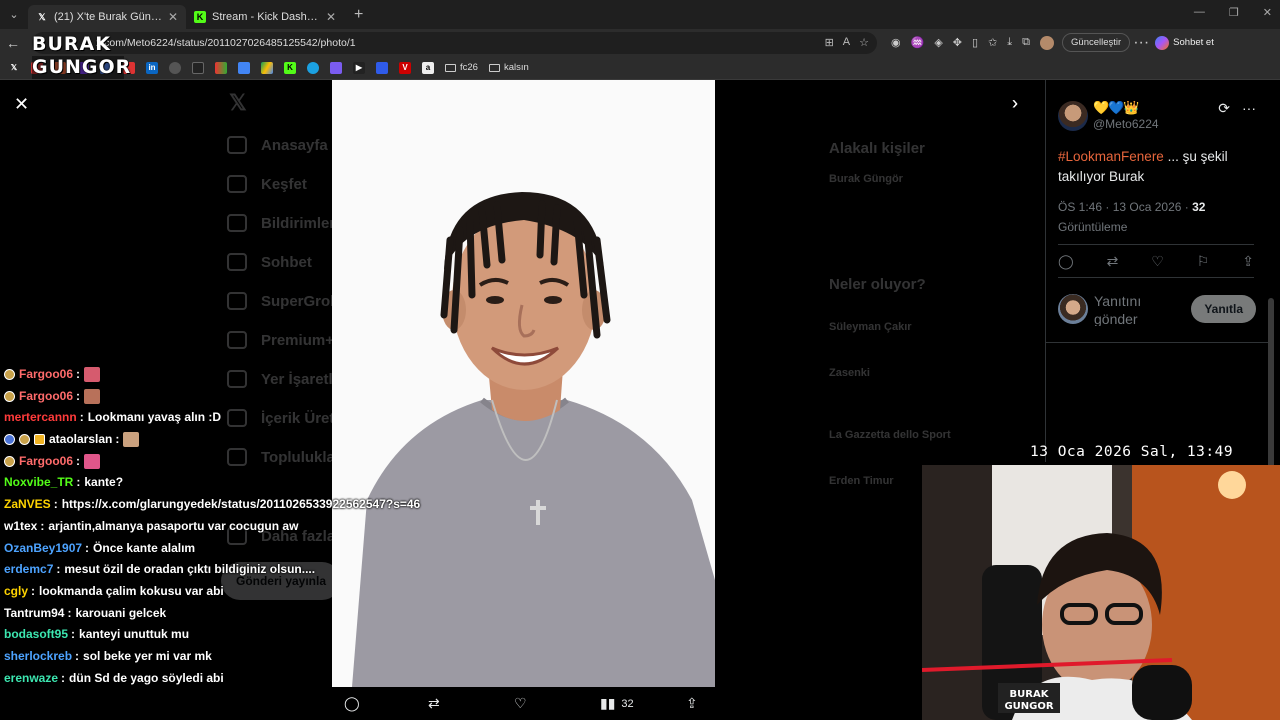  I want to click on tab-title: (21) X'te Burak Güngör: "Guendou, so click(108, 17).